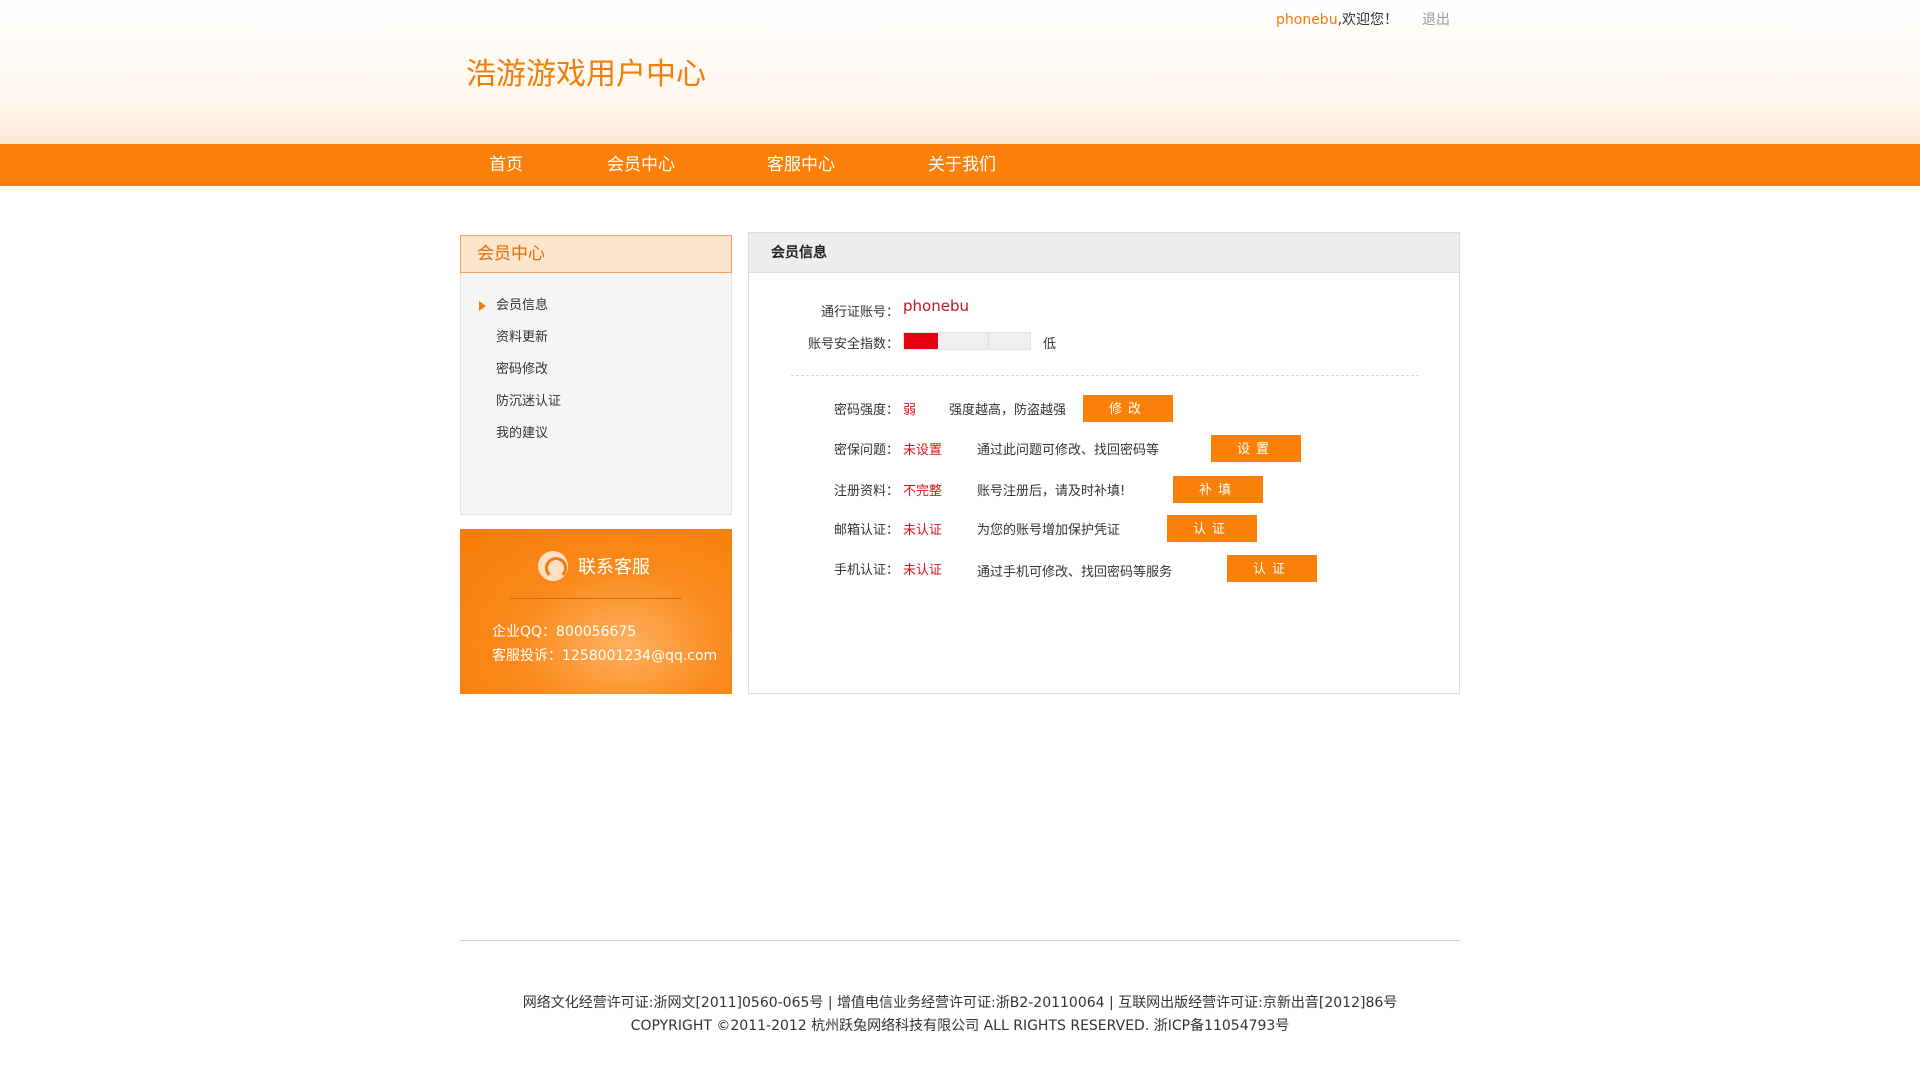 The image size is (1920, 1080). What do you see at coordinates (596, 309) in the screenshot?
I see `sidebar-item-member-info: 会员信息` at bounding box center [596, 309].